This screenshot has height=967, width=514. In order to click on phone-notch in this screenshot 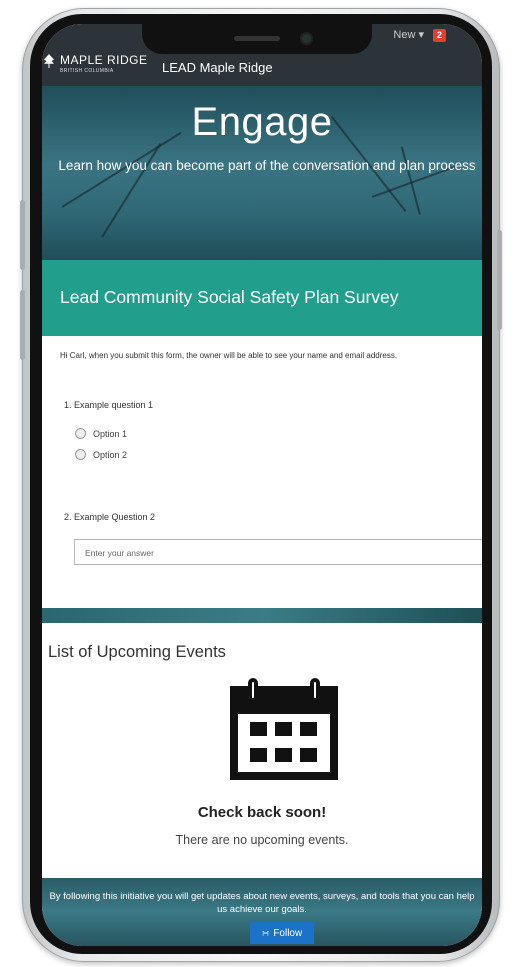, I will do `click(257, 39)`.